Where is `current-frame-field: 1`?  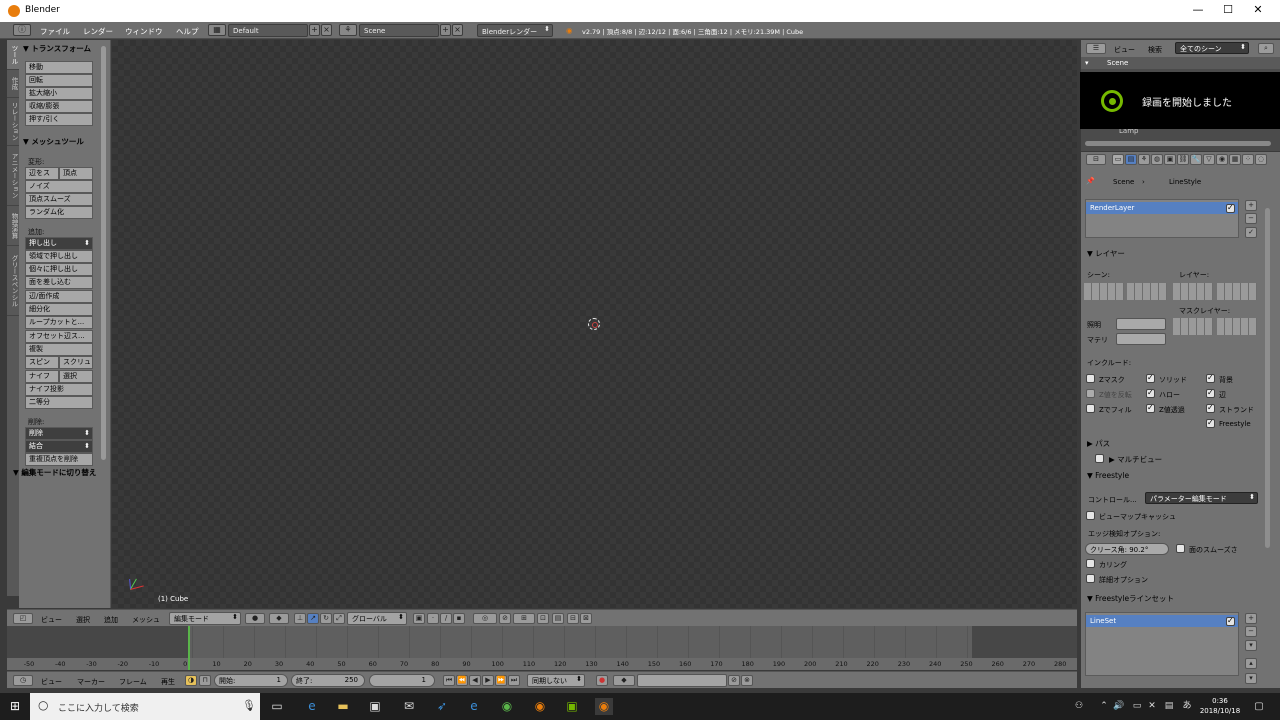
current-frame-field: 1 is located at coordinates (402, 680).